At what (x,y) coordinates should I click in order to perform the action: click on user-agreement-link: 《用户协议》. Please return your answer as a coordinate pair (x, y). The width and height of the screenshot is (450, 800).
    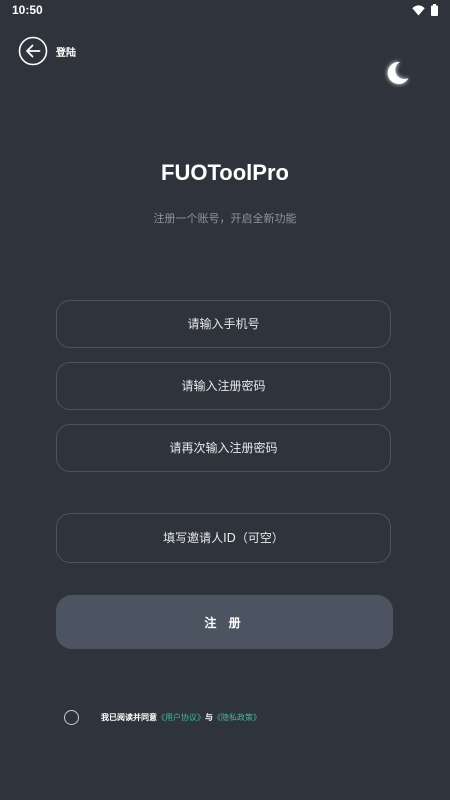
    Looking at the image, I should click on (181, 717).